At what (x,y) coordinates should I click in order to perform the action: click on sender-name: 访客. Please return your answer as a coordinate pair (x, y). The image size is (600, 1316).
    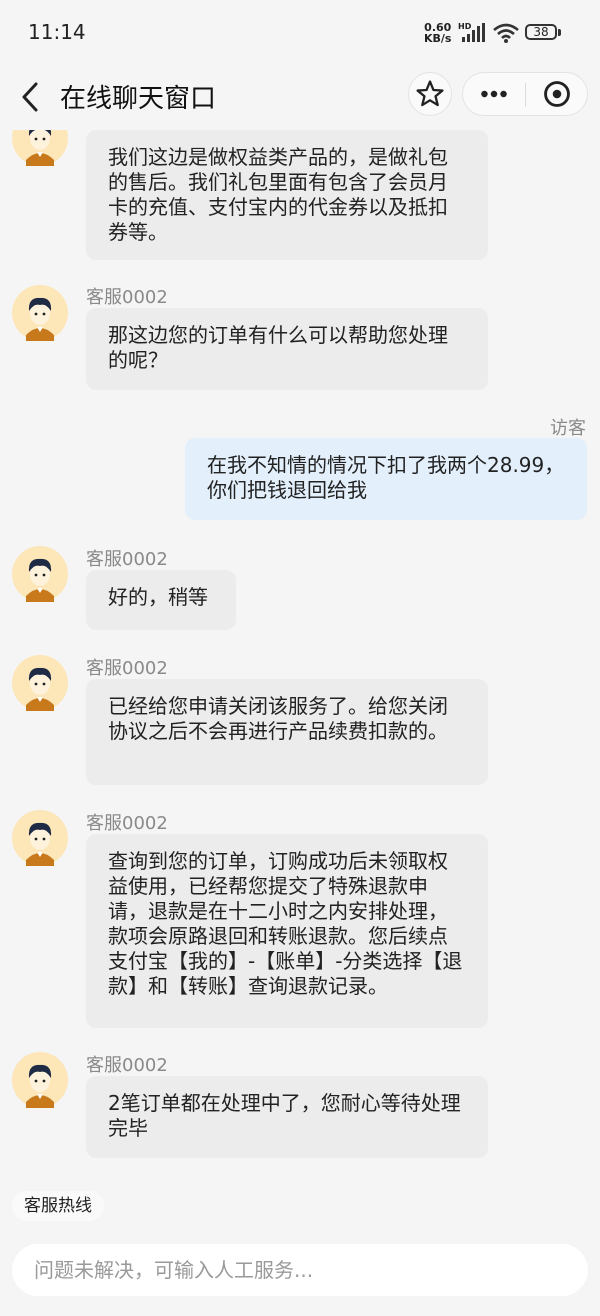
    Looking at the image, I should click on (568, 428).